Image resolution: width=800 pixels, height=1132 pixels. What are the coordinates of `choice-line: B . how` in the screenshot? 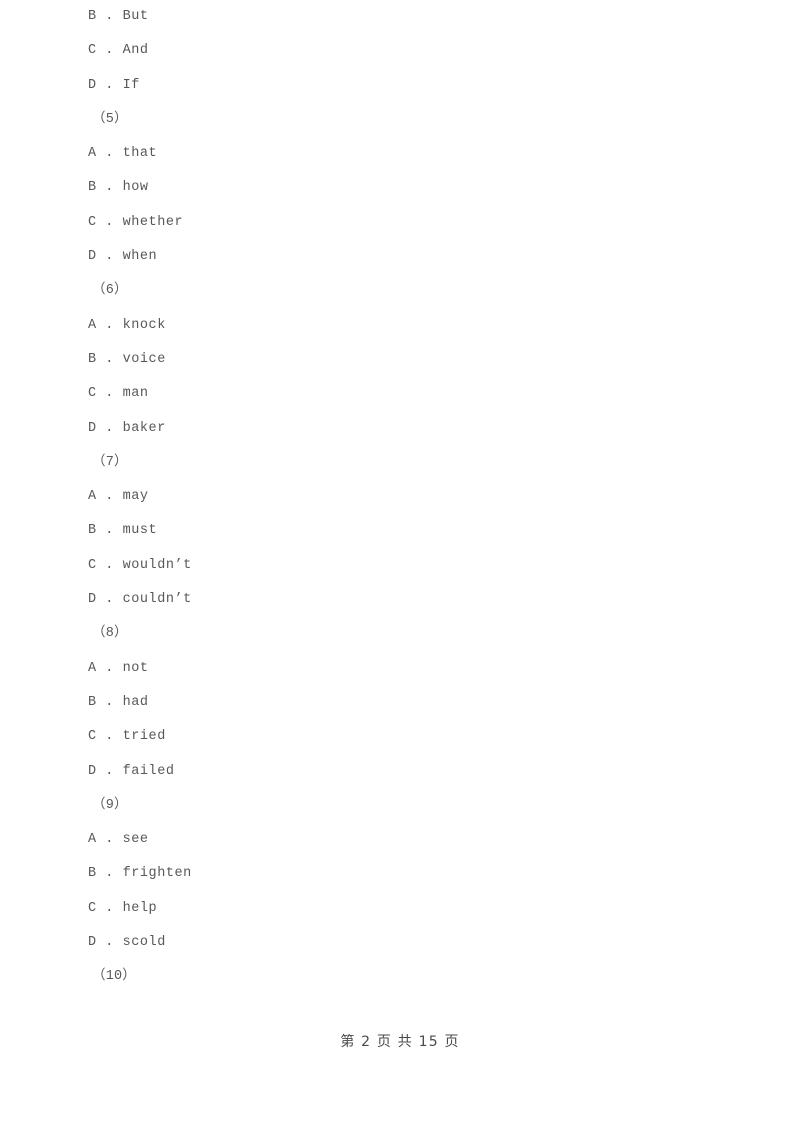 It's located at (118, 188).